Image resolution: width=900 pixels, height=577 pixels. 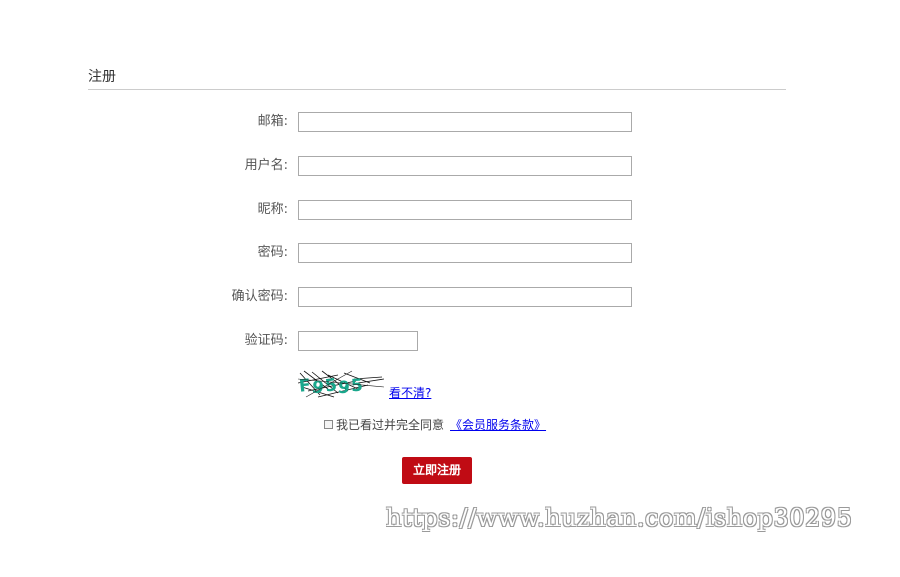 What do you see at coordinates (390, 424) in the screenshot?
I see `agreement-text: 我已看过并完全同意` at bounding box center [390, 424].